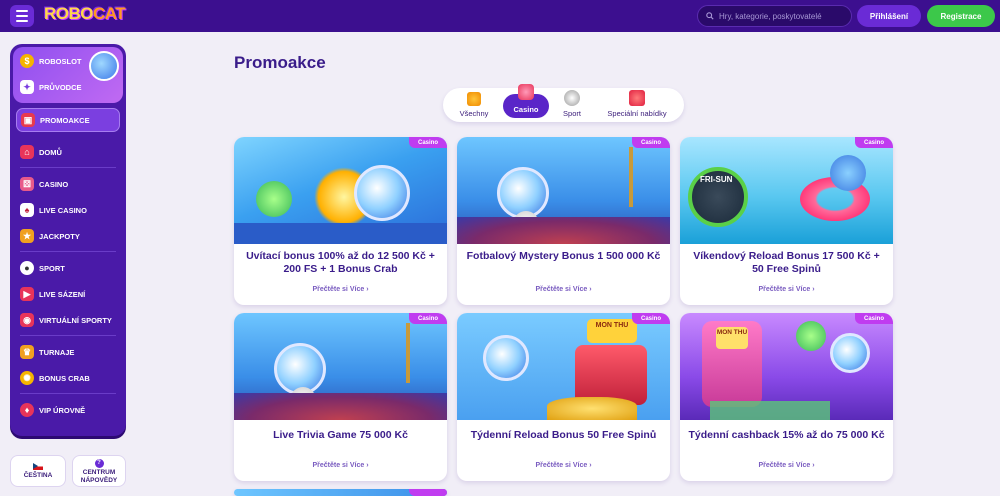 The width and height of the screenshot is (1000, 496). I want to click on sidebar-item-label: SPORT, so click(52, 268).